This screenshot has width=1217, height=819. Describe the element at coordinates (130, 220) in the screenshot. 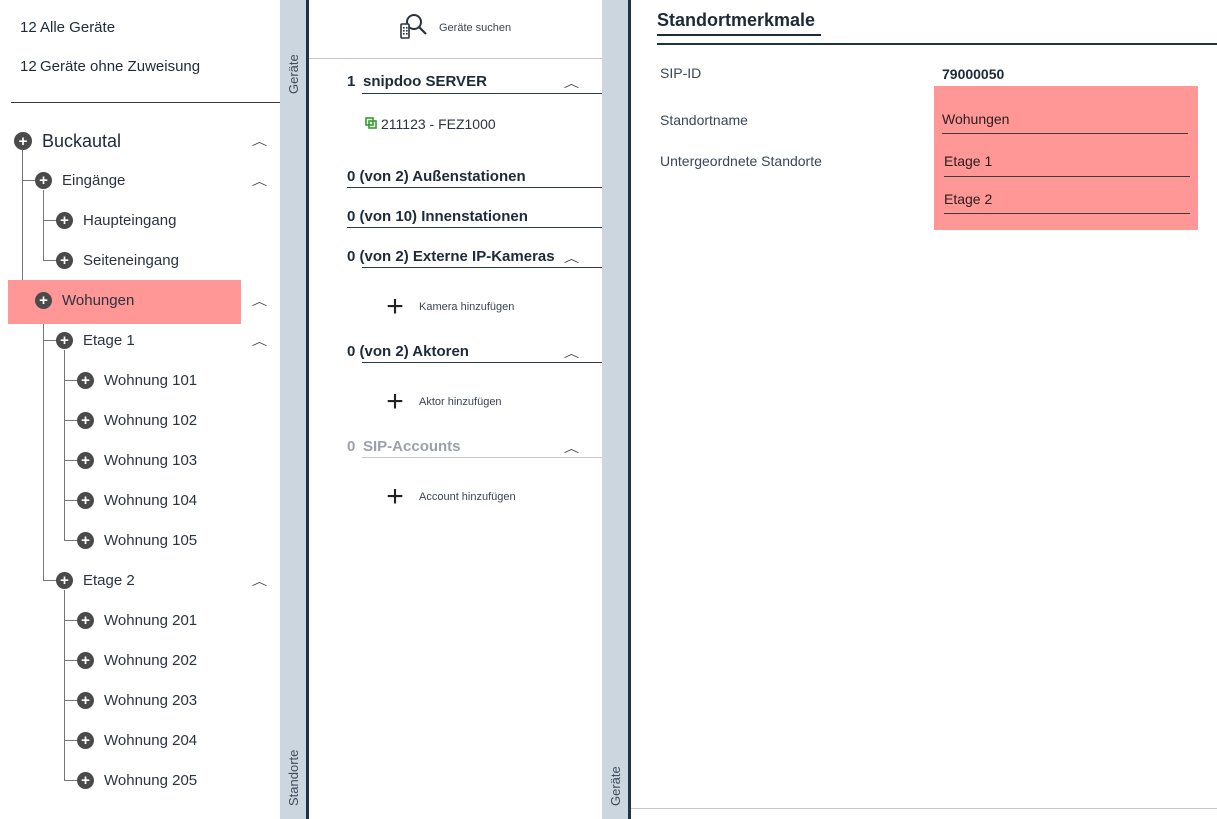

I see `tree-node-label: Haupteingang` at that location.